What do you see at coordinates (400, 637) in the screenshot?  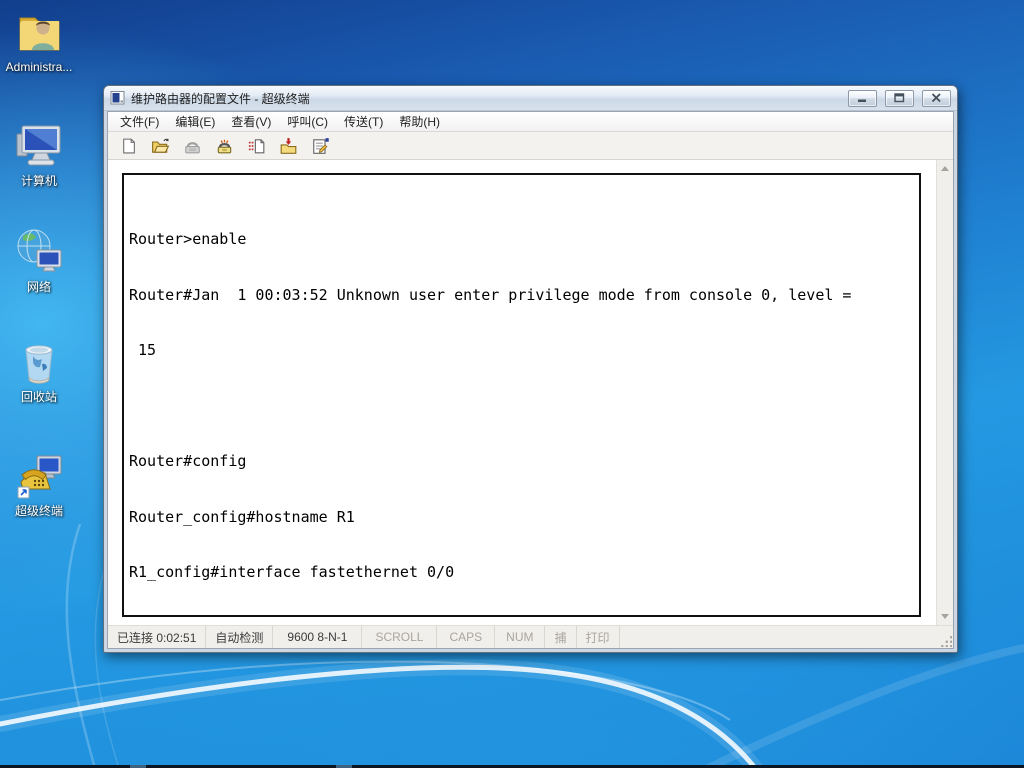 I see `status-scroll: SCROLL` at bounding box center [400, 637].